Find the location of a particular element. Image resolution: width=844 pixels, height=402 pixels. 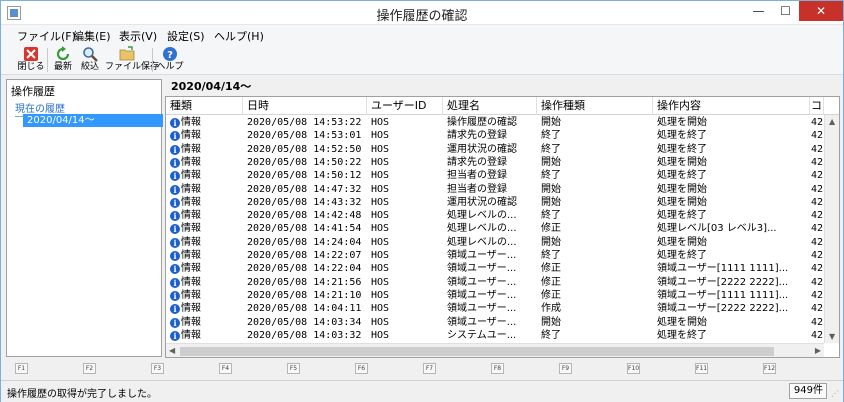

table-row: i 情報 2020/05/08 14:50:22 HOS 請求先の登録 開始 処理を開始 42 is located at coordinates (495, 162).